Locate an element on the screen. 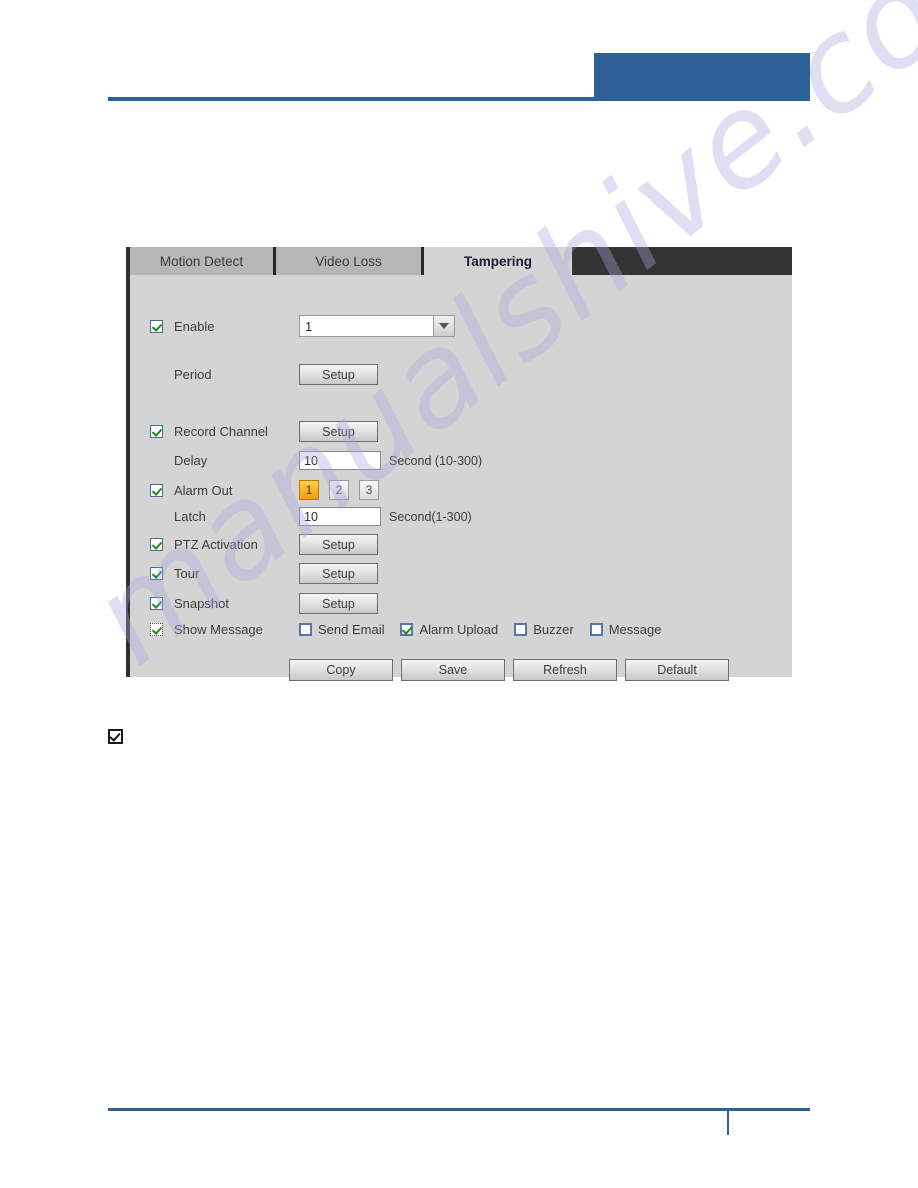 The height and width of the screenshot is (1188, 918). alarm-upload-option: Alarm Upload is located at coordinates (457, 629).